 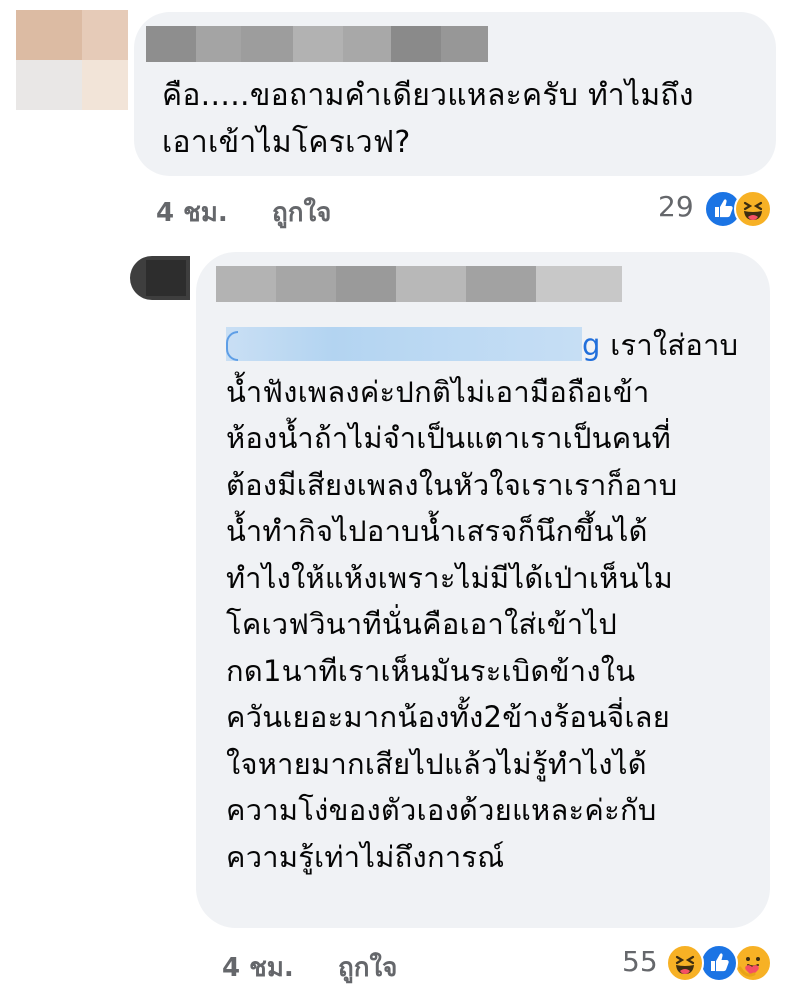 What do you see at coordinates (367, 967) in the screenshot?
I see `reply-like-button: ถูกใจ` at bounding box center [367, 967].